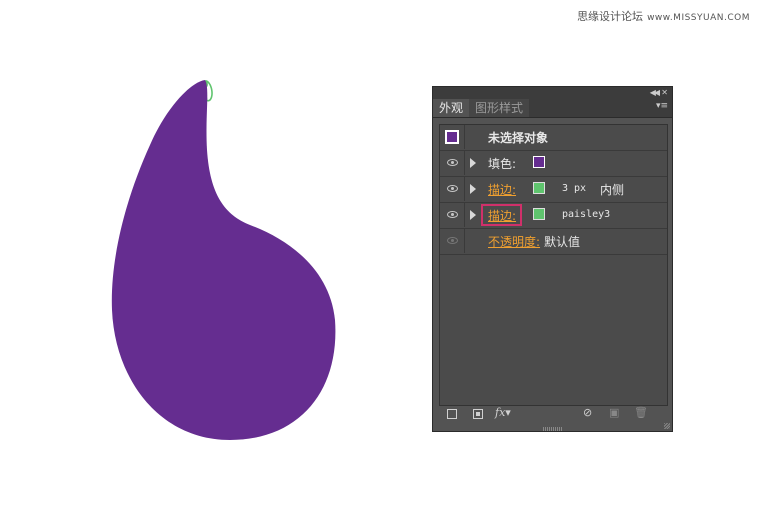 This screenshot has height=517, width=762. Describe the element at coordinates (667, 426) in the screenshot. I see `resize-handle` at that location.